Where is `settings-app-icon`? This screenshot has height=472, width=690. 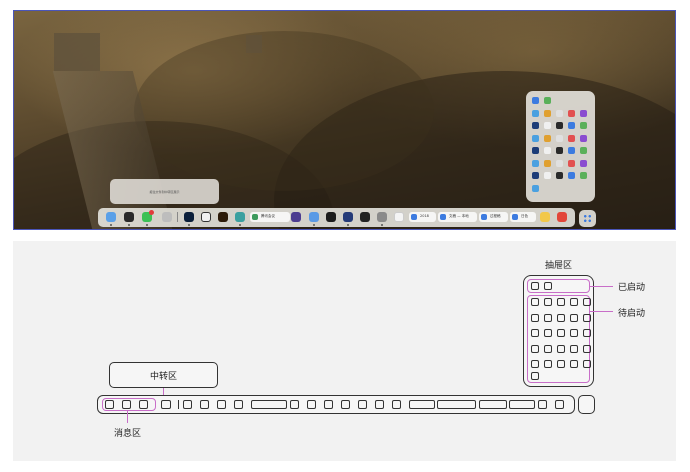 settings-app-icon is located at coordinates (382, 217).